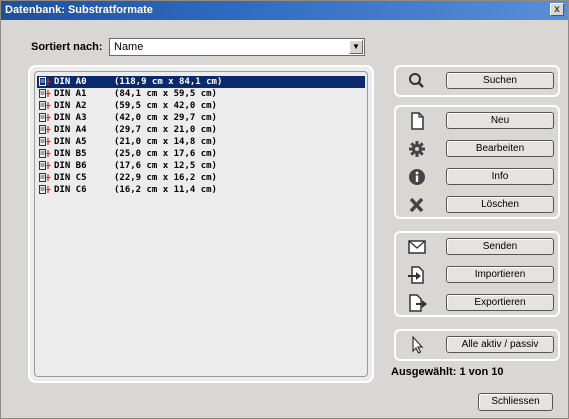 This screenshot has width=569, height=419. What do you see at coordinates (70, 142) in the screenshot?
I see `format-name: DIN A5` at bounding box center [70, 142].